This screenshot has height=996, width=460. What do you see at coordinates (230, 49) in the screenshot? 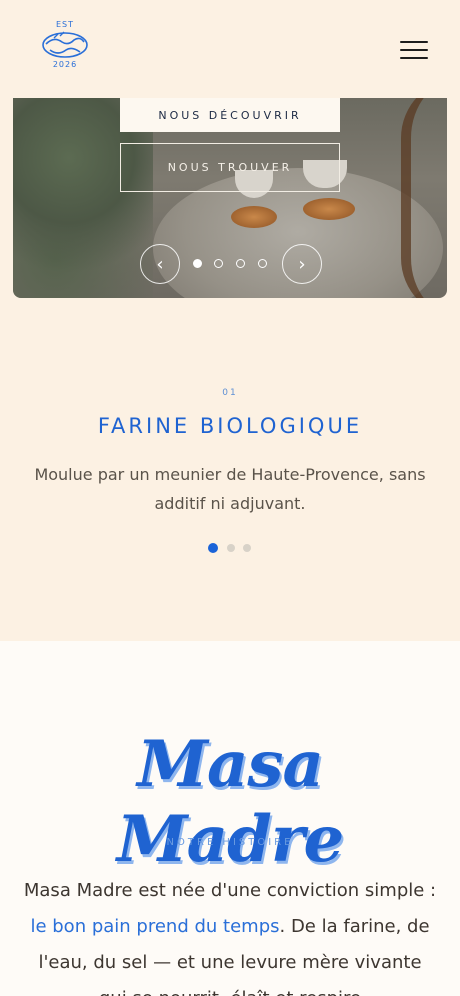
I see `site-header: EST 2026` at bounding box center [230, 49].